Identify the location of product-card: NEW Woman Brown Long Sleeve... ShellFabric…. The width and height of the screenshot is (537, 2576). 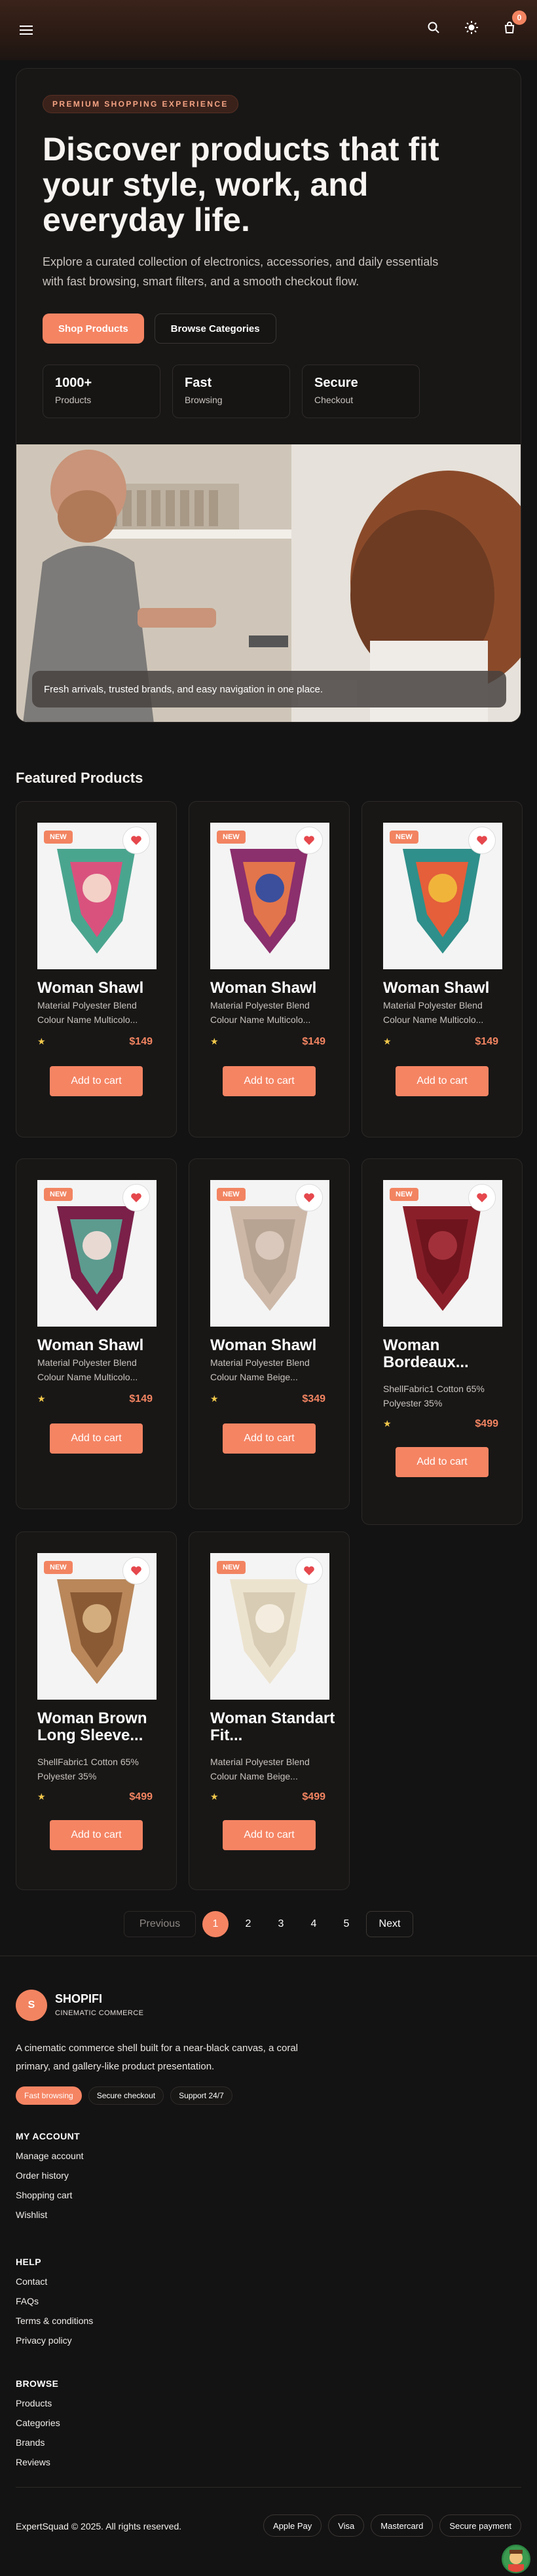
(96, 1710).